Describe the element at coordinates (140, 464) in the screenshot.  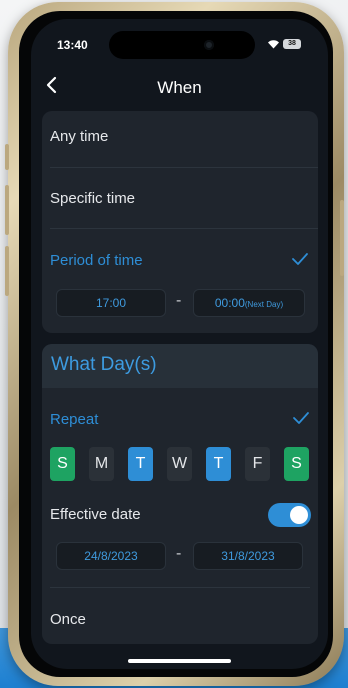
I see `day-tuesday: T` at that location.